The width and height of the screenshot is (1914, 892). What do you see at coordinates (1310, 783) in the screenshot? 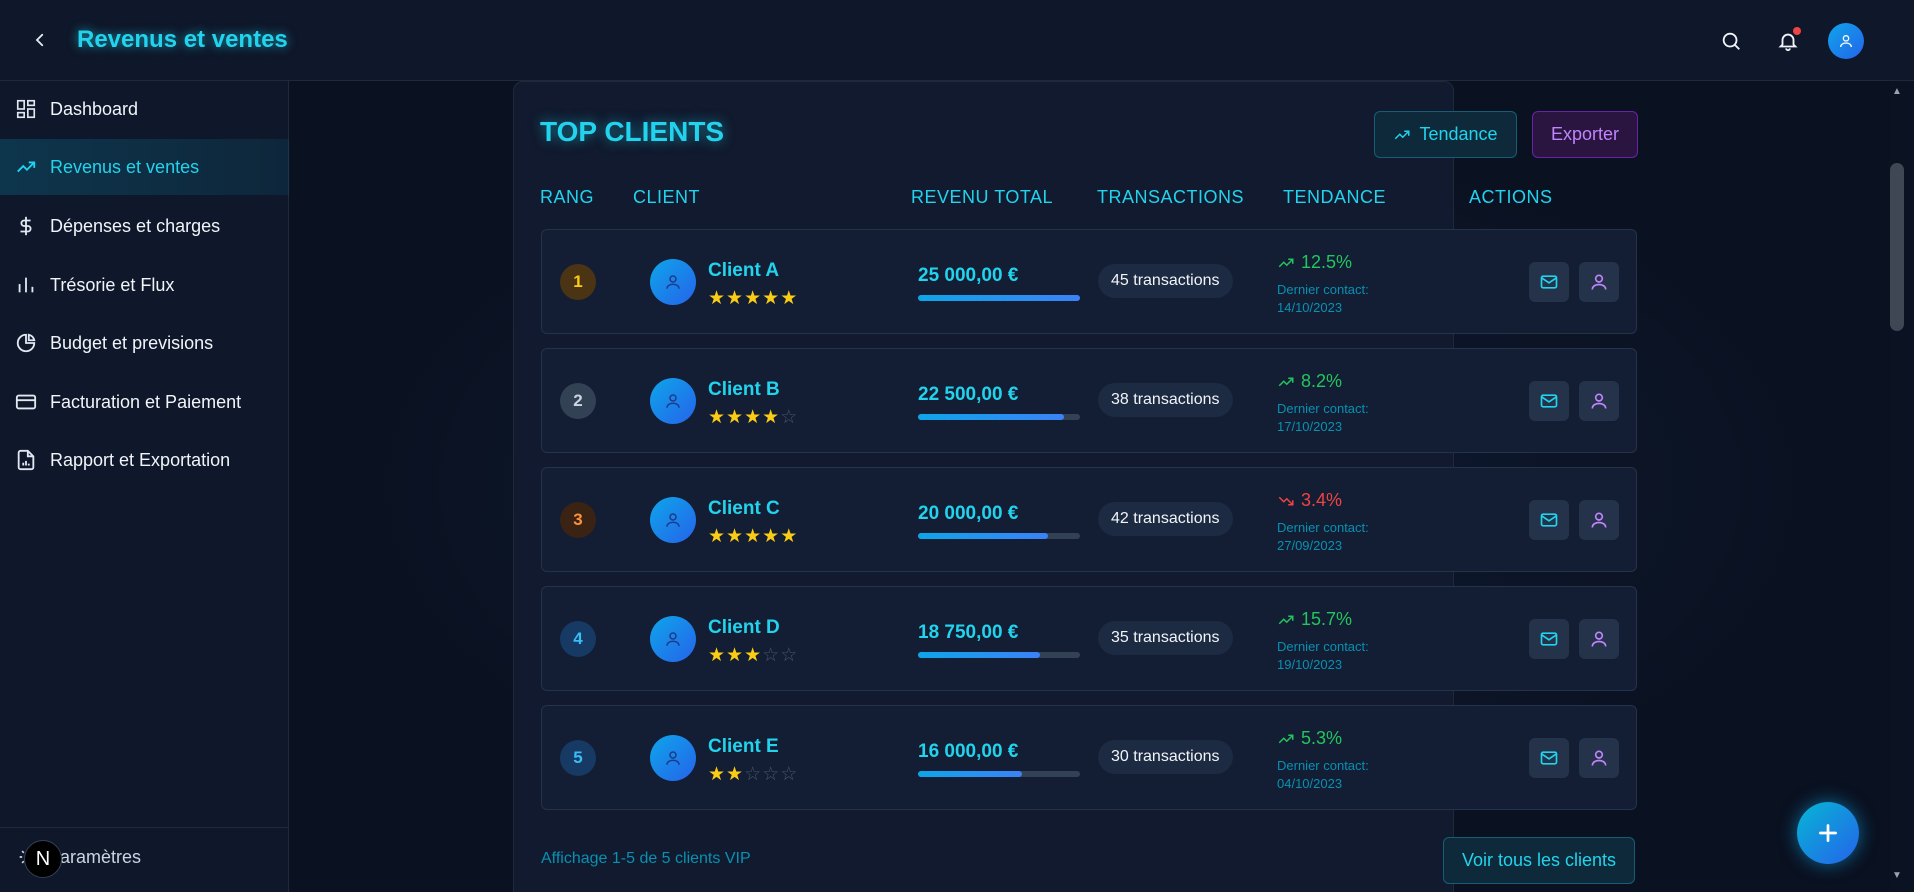
I see `contact-date: 04/10/2023` at bounding box center [1310, 783].